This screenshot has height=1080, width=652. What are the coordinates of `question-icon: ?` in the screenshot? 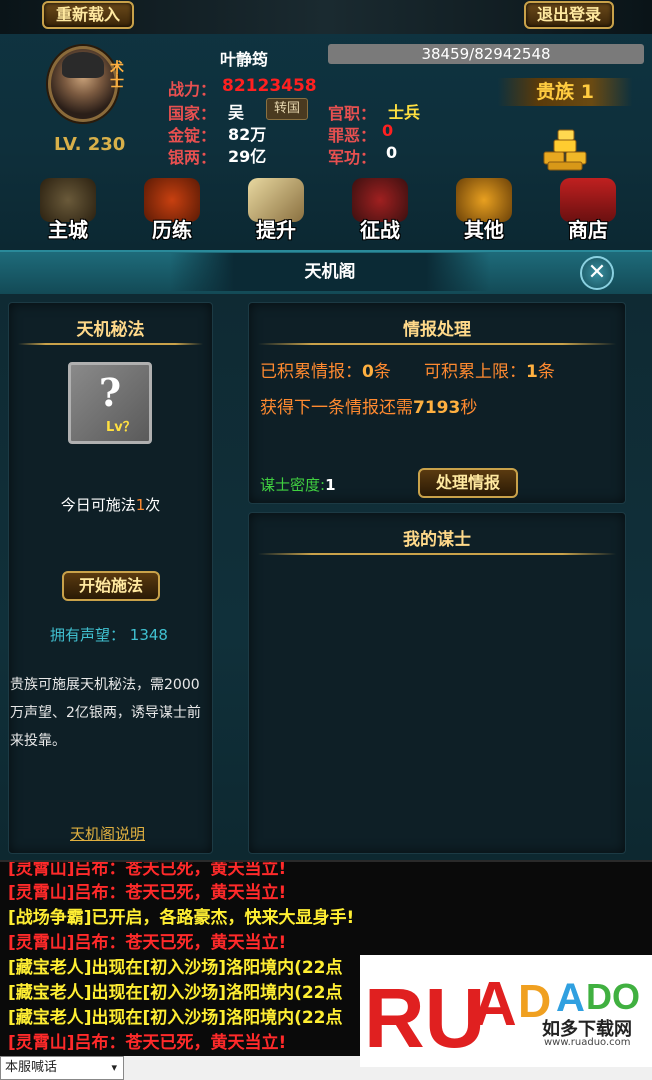 It's located at (110, 392).